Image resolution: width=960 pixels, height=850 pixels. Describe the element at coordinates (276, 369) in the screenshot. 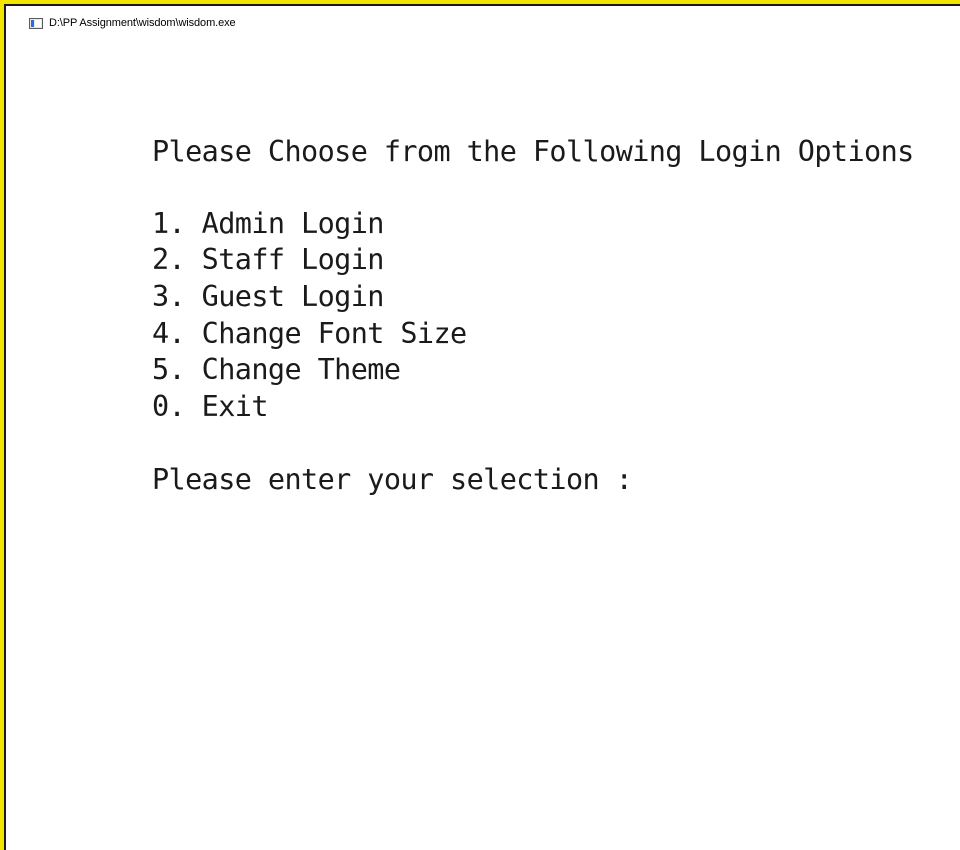

I see `menu-option-change-theme: 5. Change Theme` at that location.